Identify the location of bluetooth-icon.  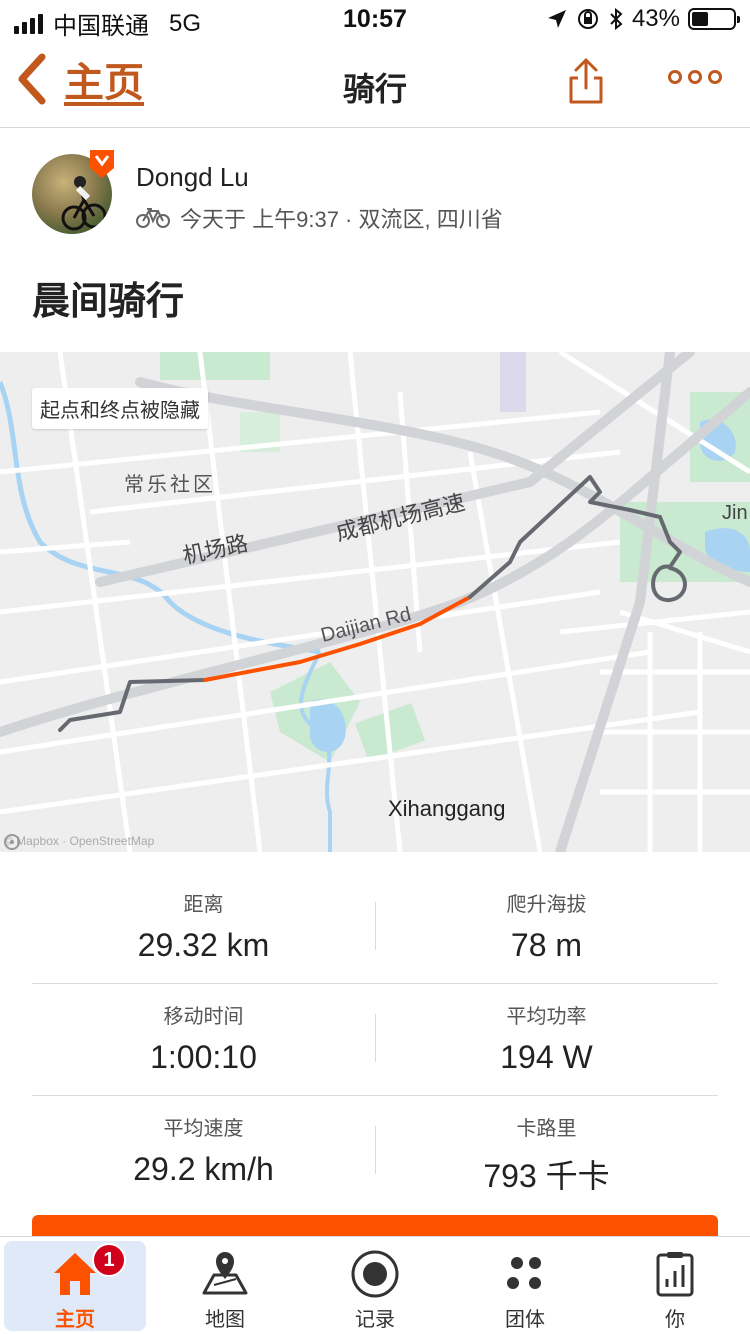
(616, 19).